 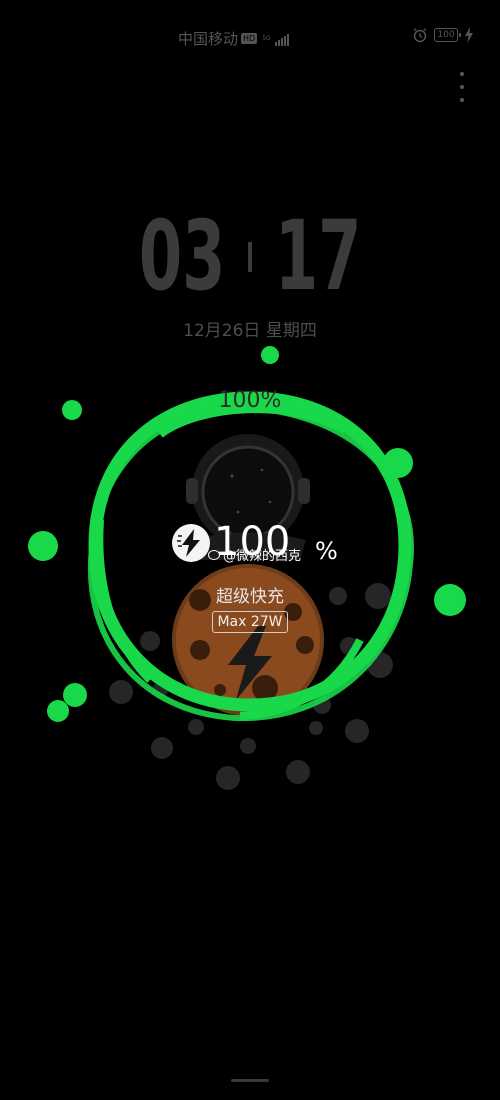 I want to click on charge-percent-top: 100%, so click(x=250, y=400).